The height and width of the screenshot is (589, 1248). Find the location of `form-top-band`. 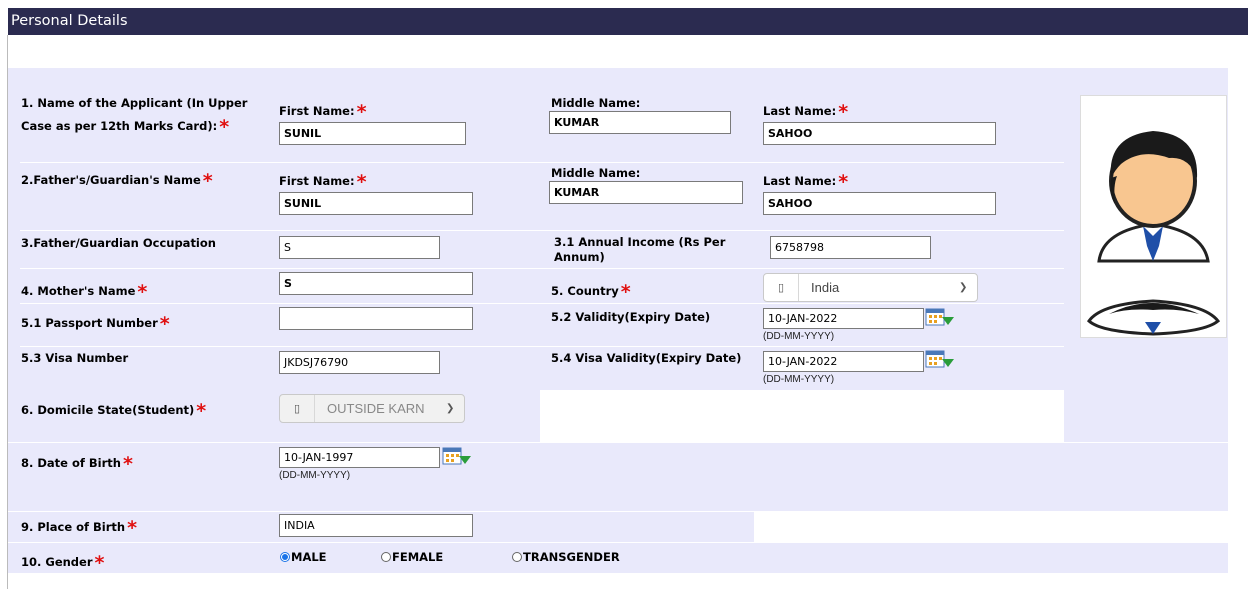

form-top-band is located at coordinates (618, 79).